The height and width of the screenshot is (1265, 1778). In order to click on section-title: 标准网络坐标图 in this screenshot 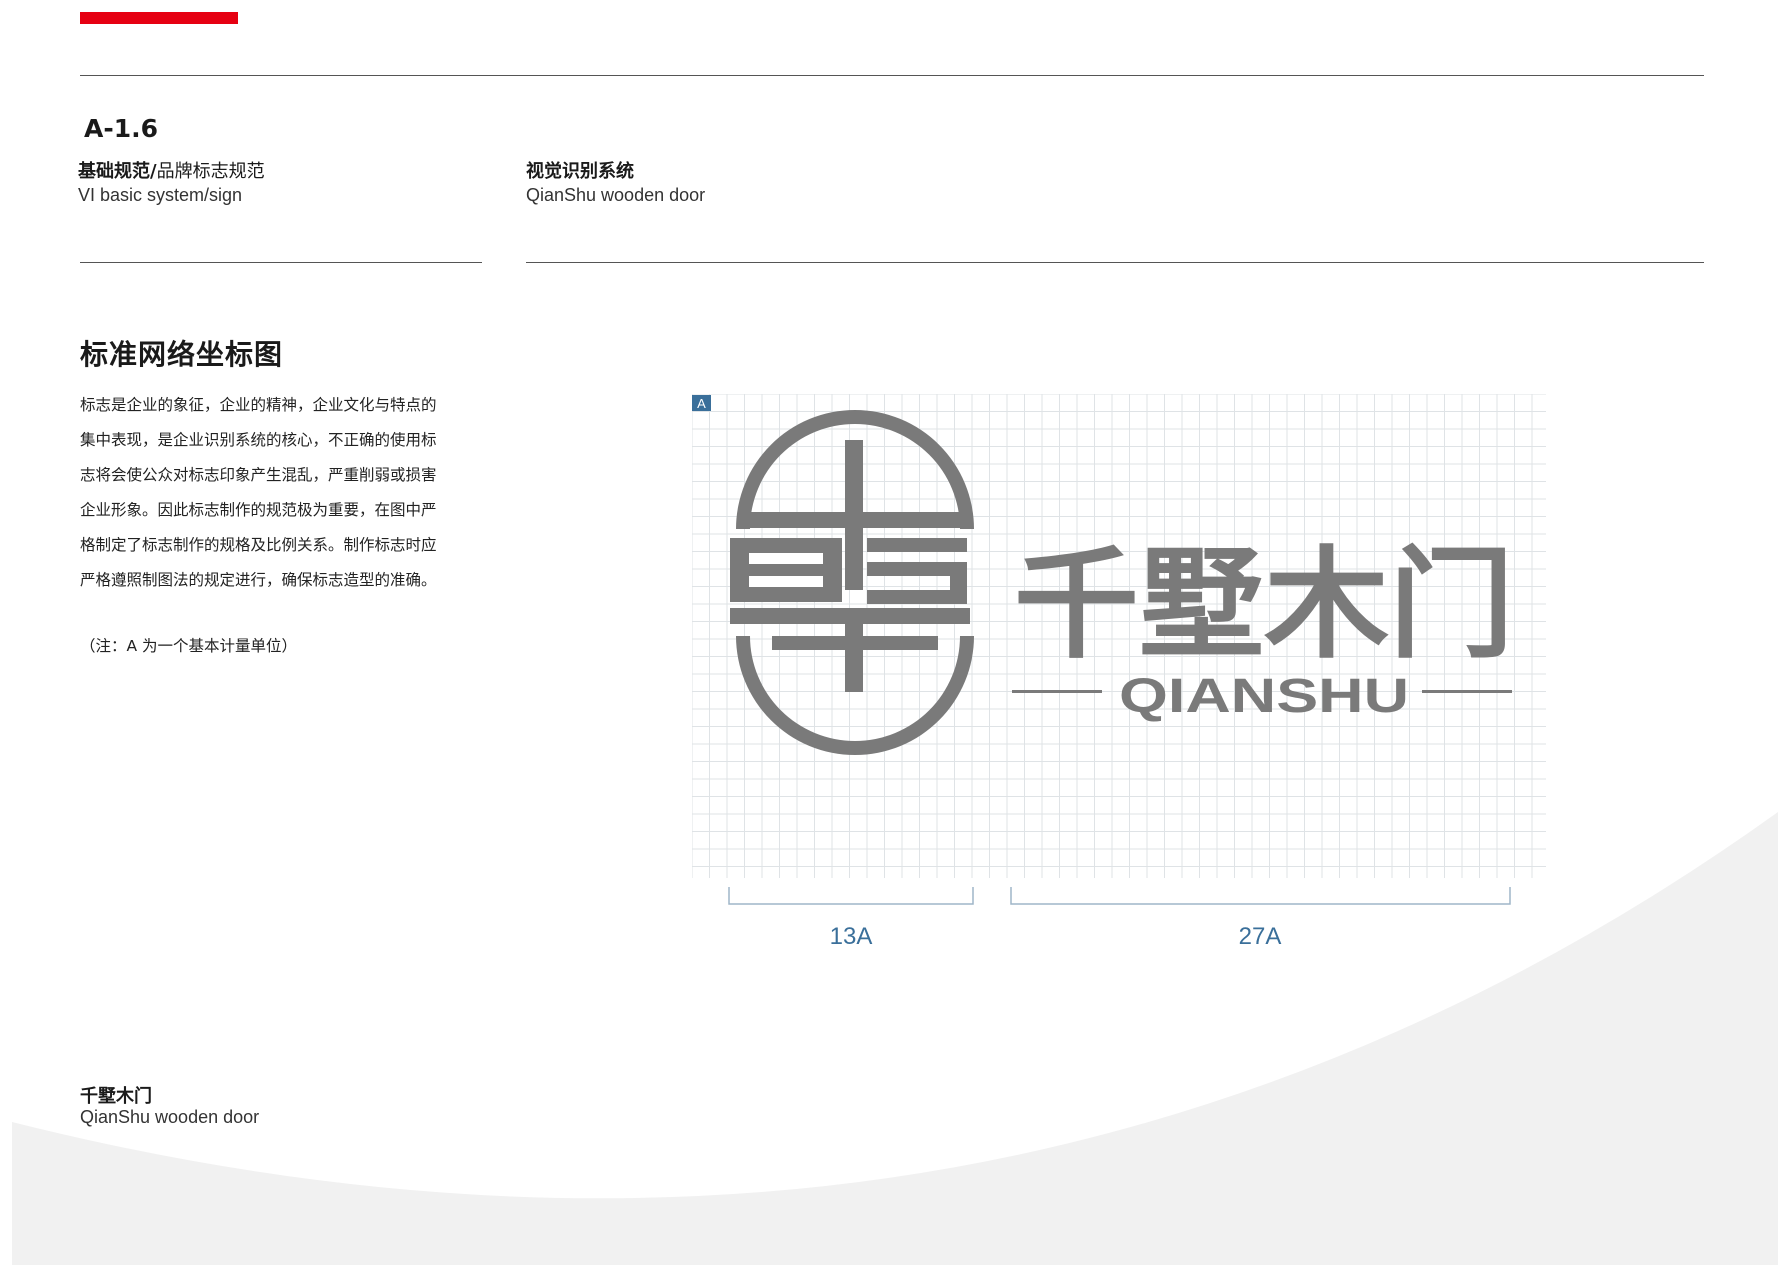, I will do `click(182, 354)`.